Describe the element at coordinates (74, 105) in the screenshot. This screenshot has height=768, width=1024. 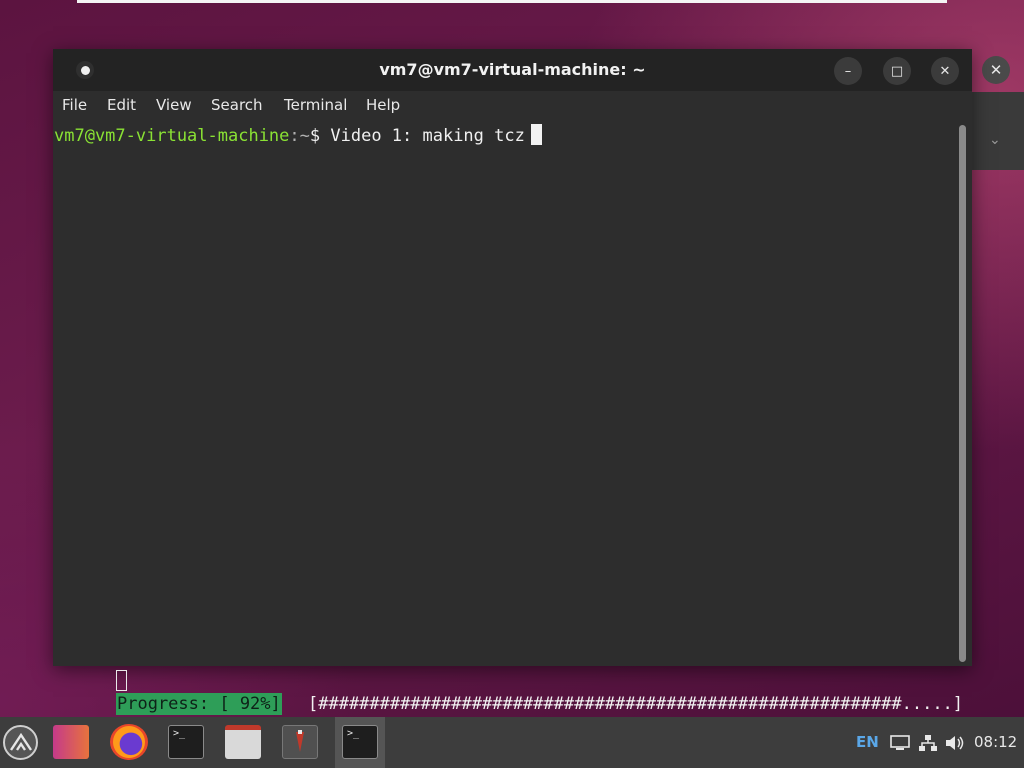
I see `menu-file: File` at that location.